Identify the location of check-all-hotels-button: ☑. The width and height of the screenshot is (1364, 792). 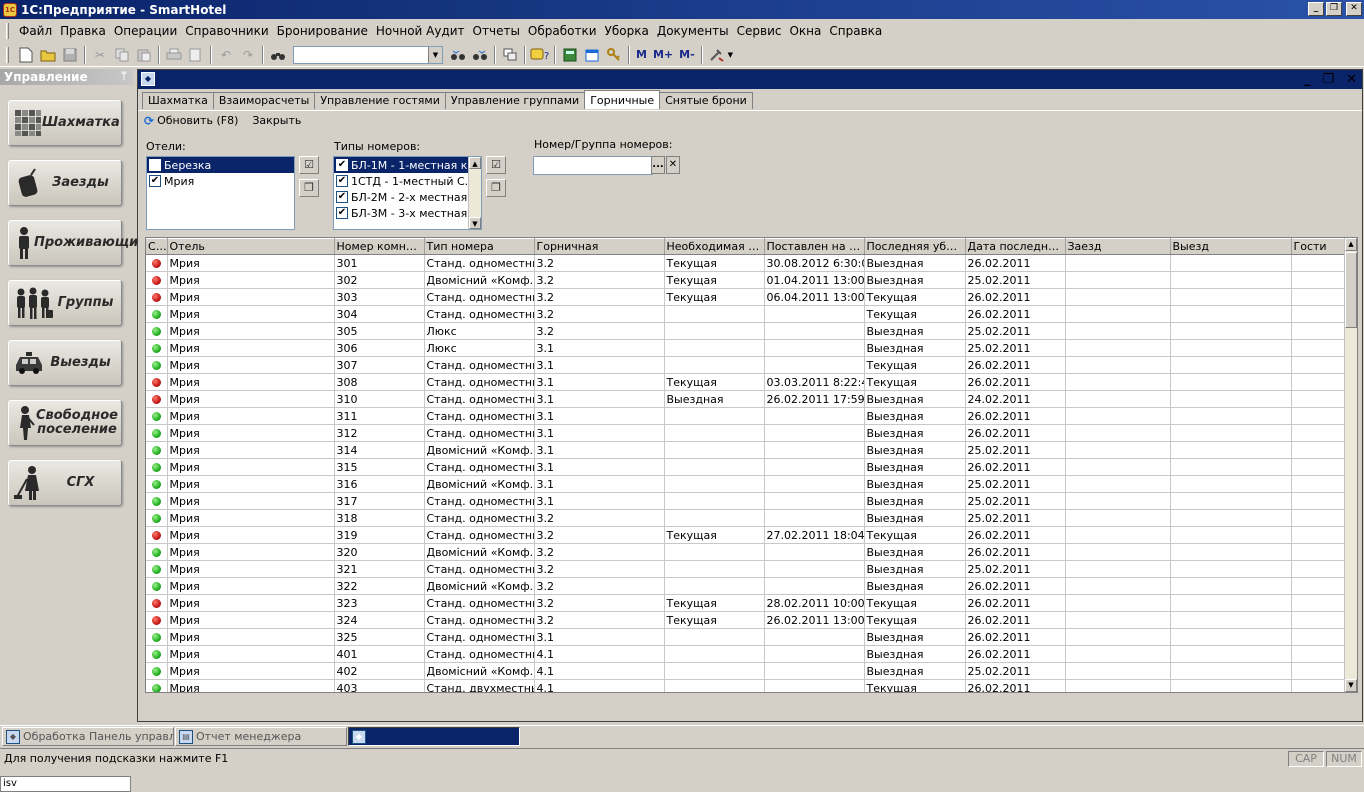
(309, 165).